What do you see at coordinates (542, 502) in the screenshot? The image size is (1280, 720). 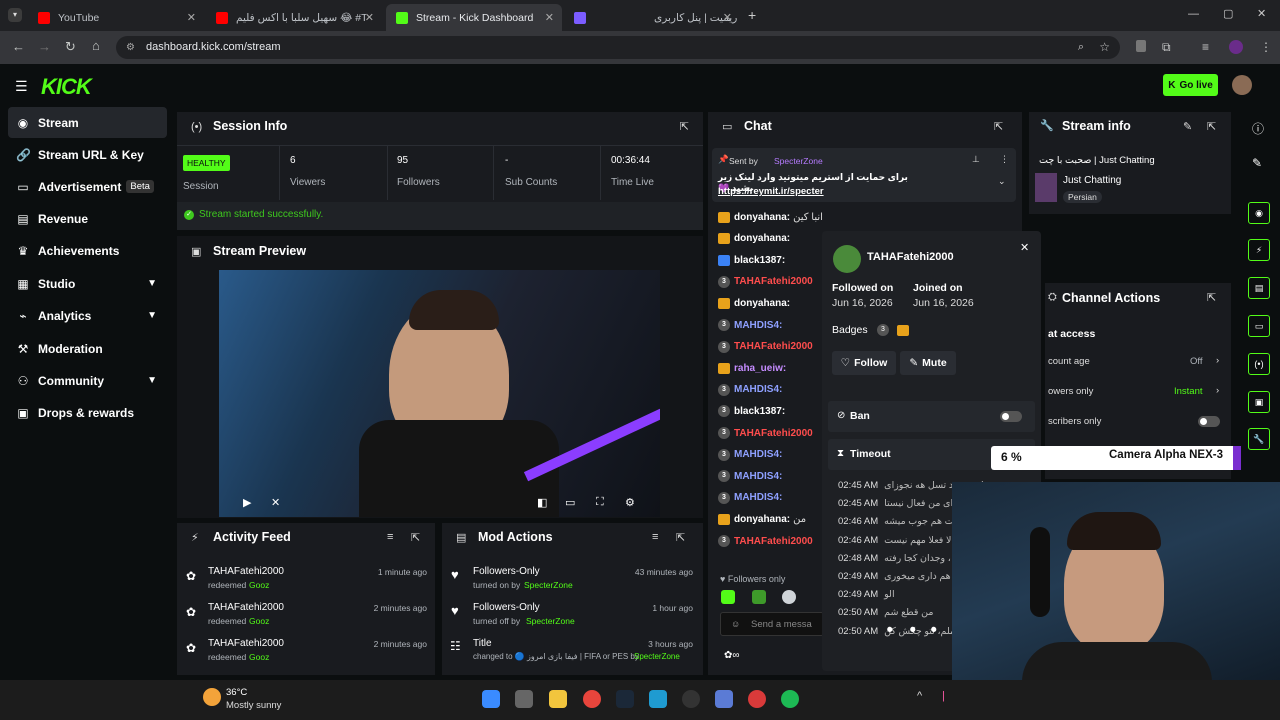 I see `theater-icon: ◧` at bounding box center [542, 502].